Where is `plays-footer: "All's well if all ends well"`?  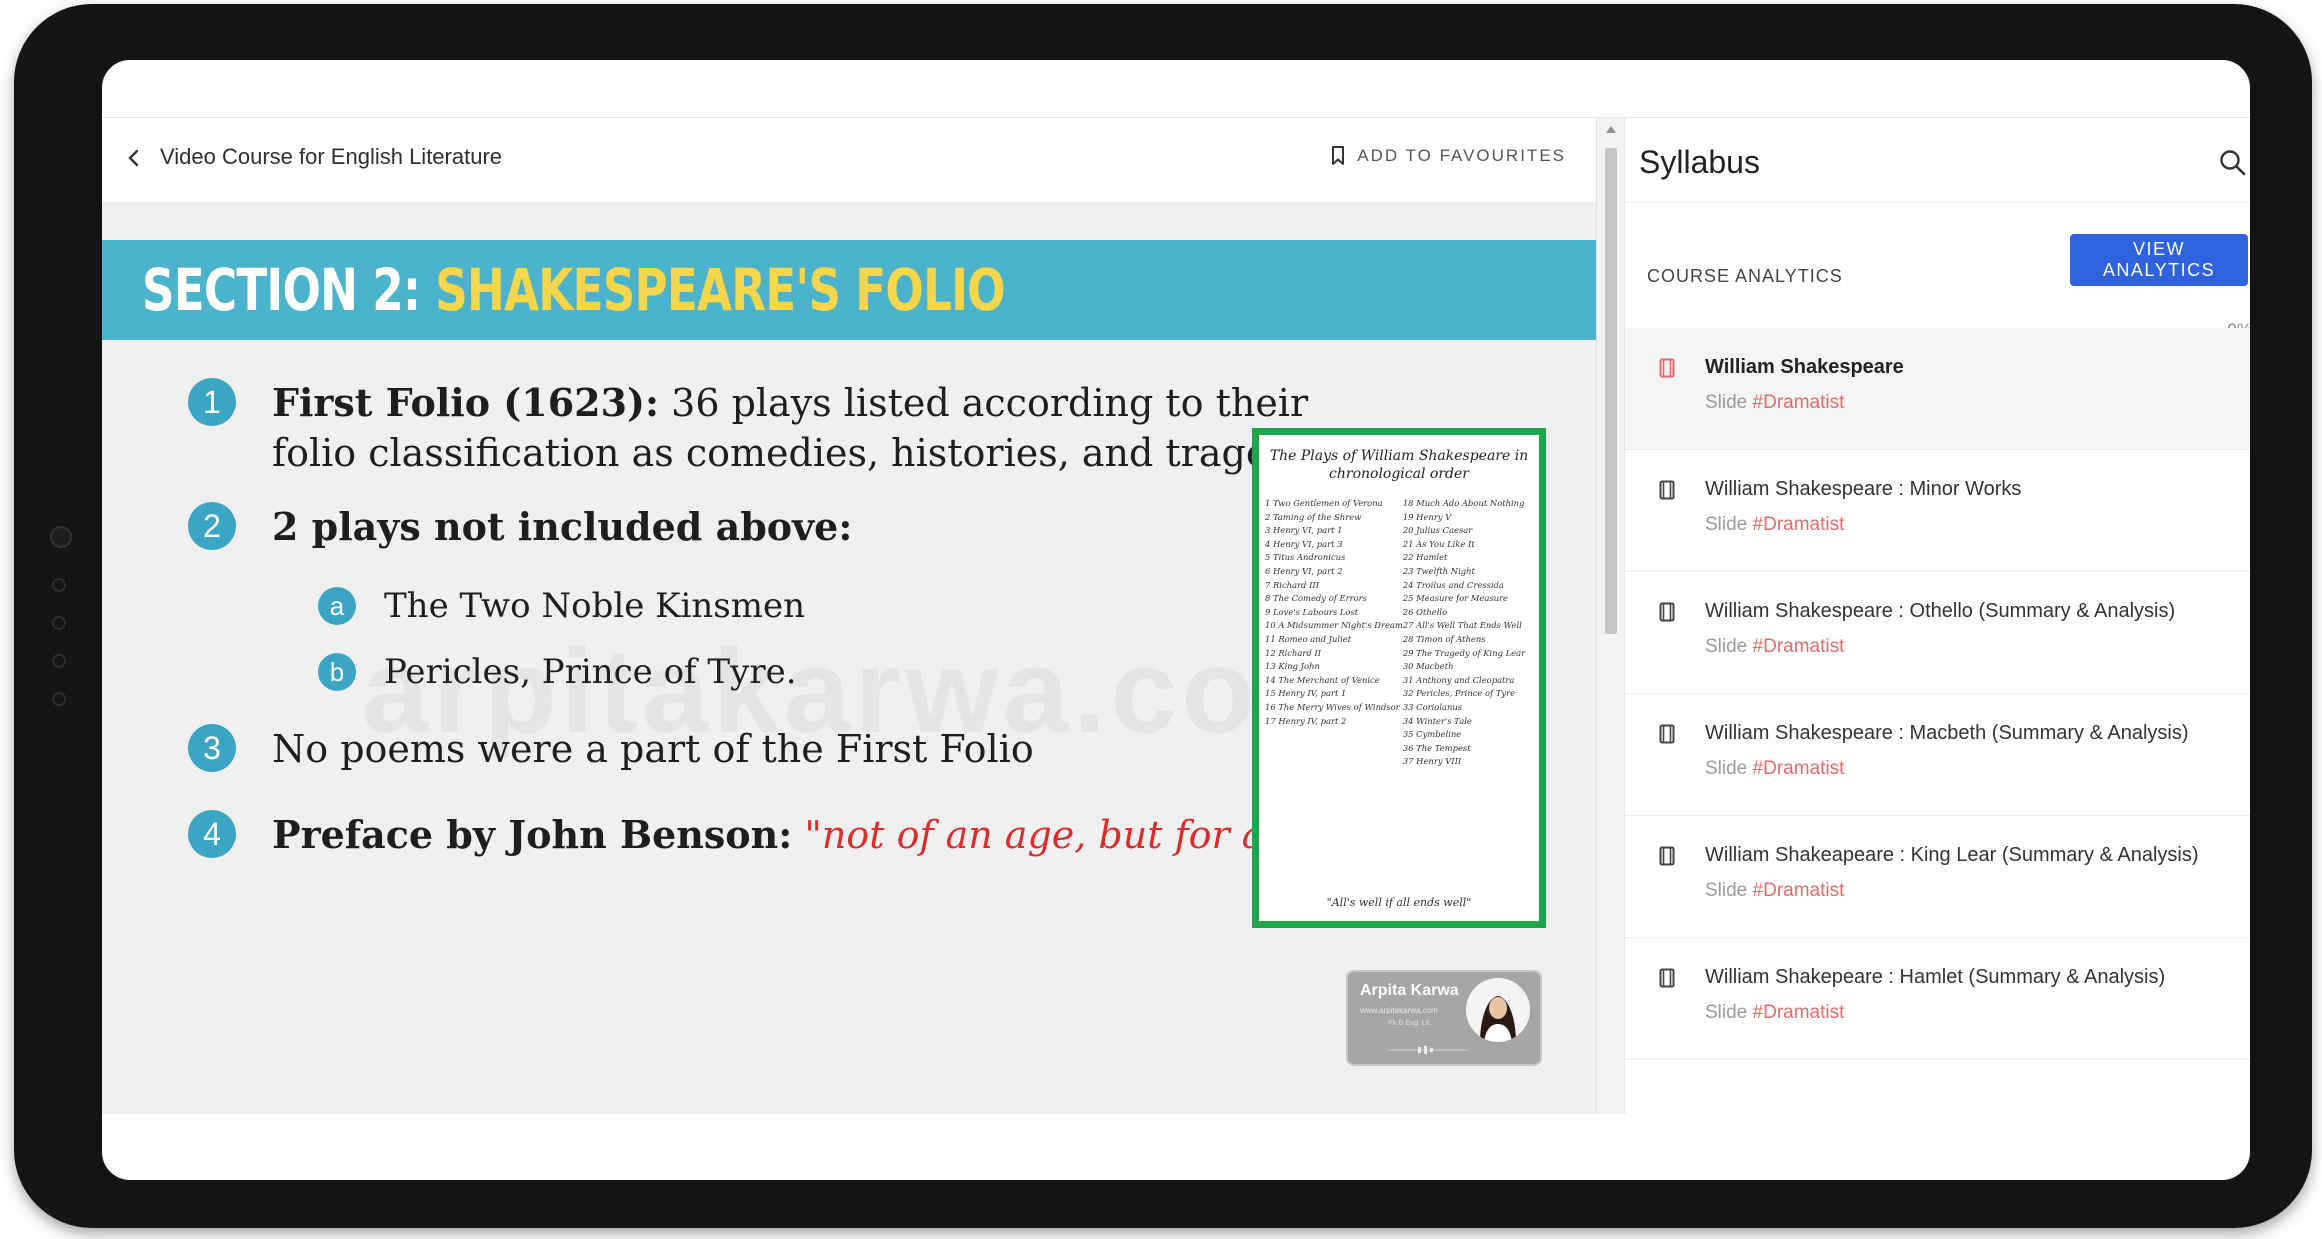 plays-footer: "All's well if all ends well" is located at coordinates (1399, 902).